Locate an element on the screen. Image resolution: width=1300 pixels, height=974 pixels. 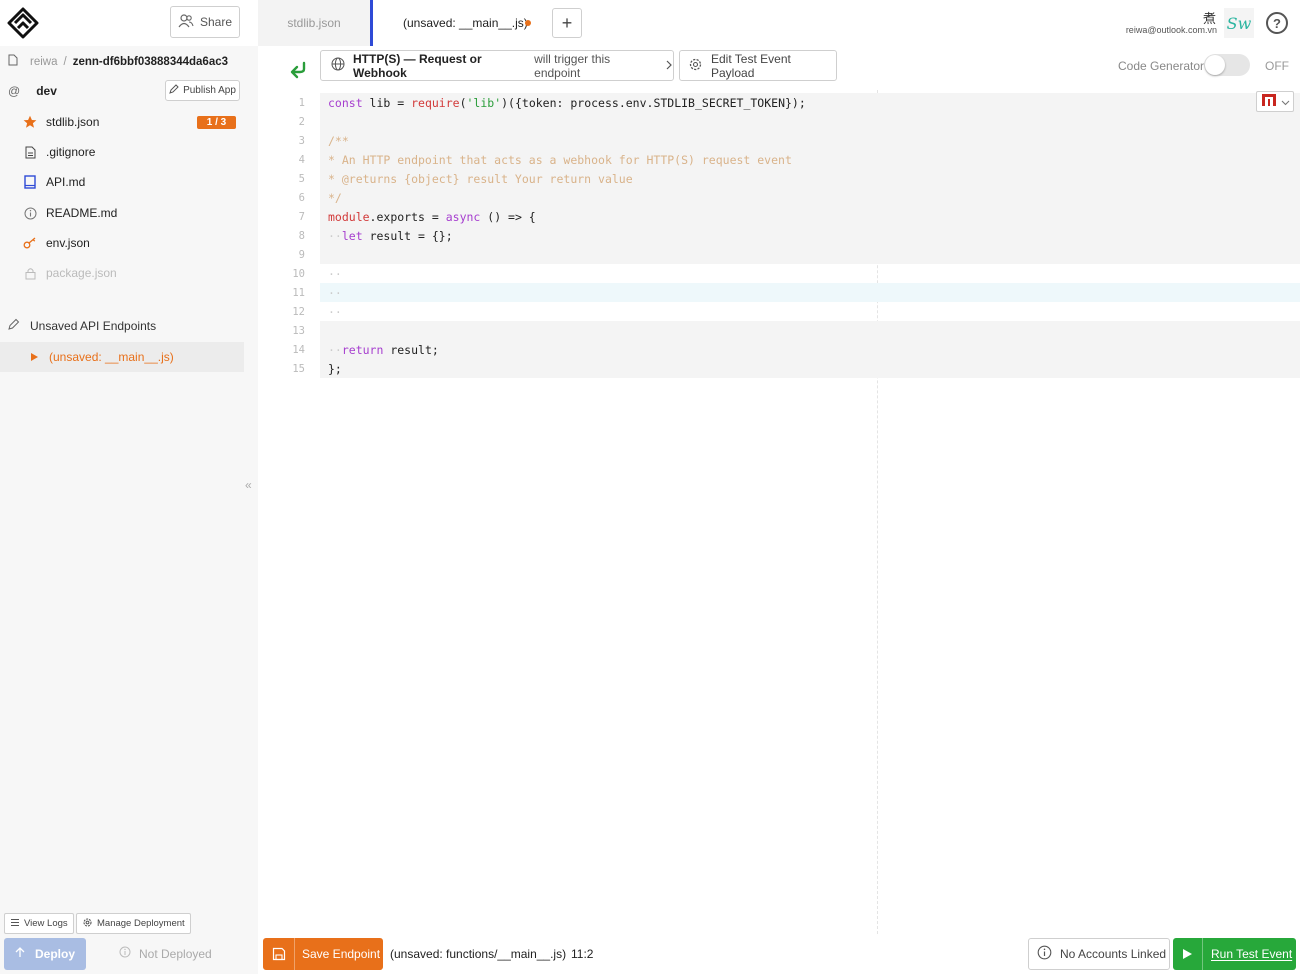
view-logs-button: View Logs is located at coordinates (39, 923).